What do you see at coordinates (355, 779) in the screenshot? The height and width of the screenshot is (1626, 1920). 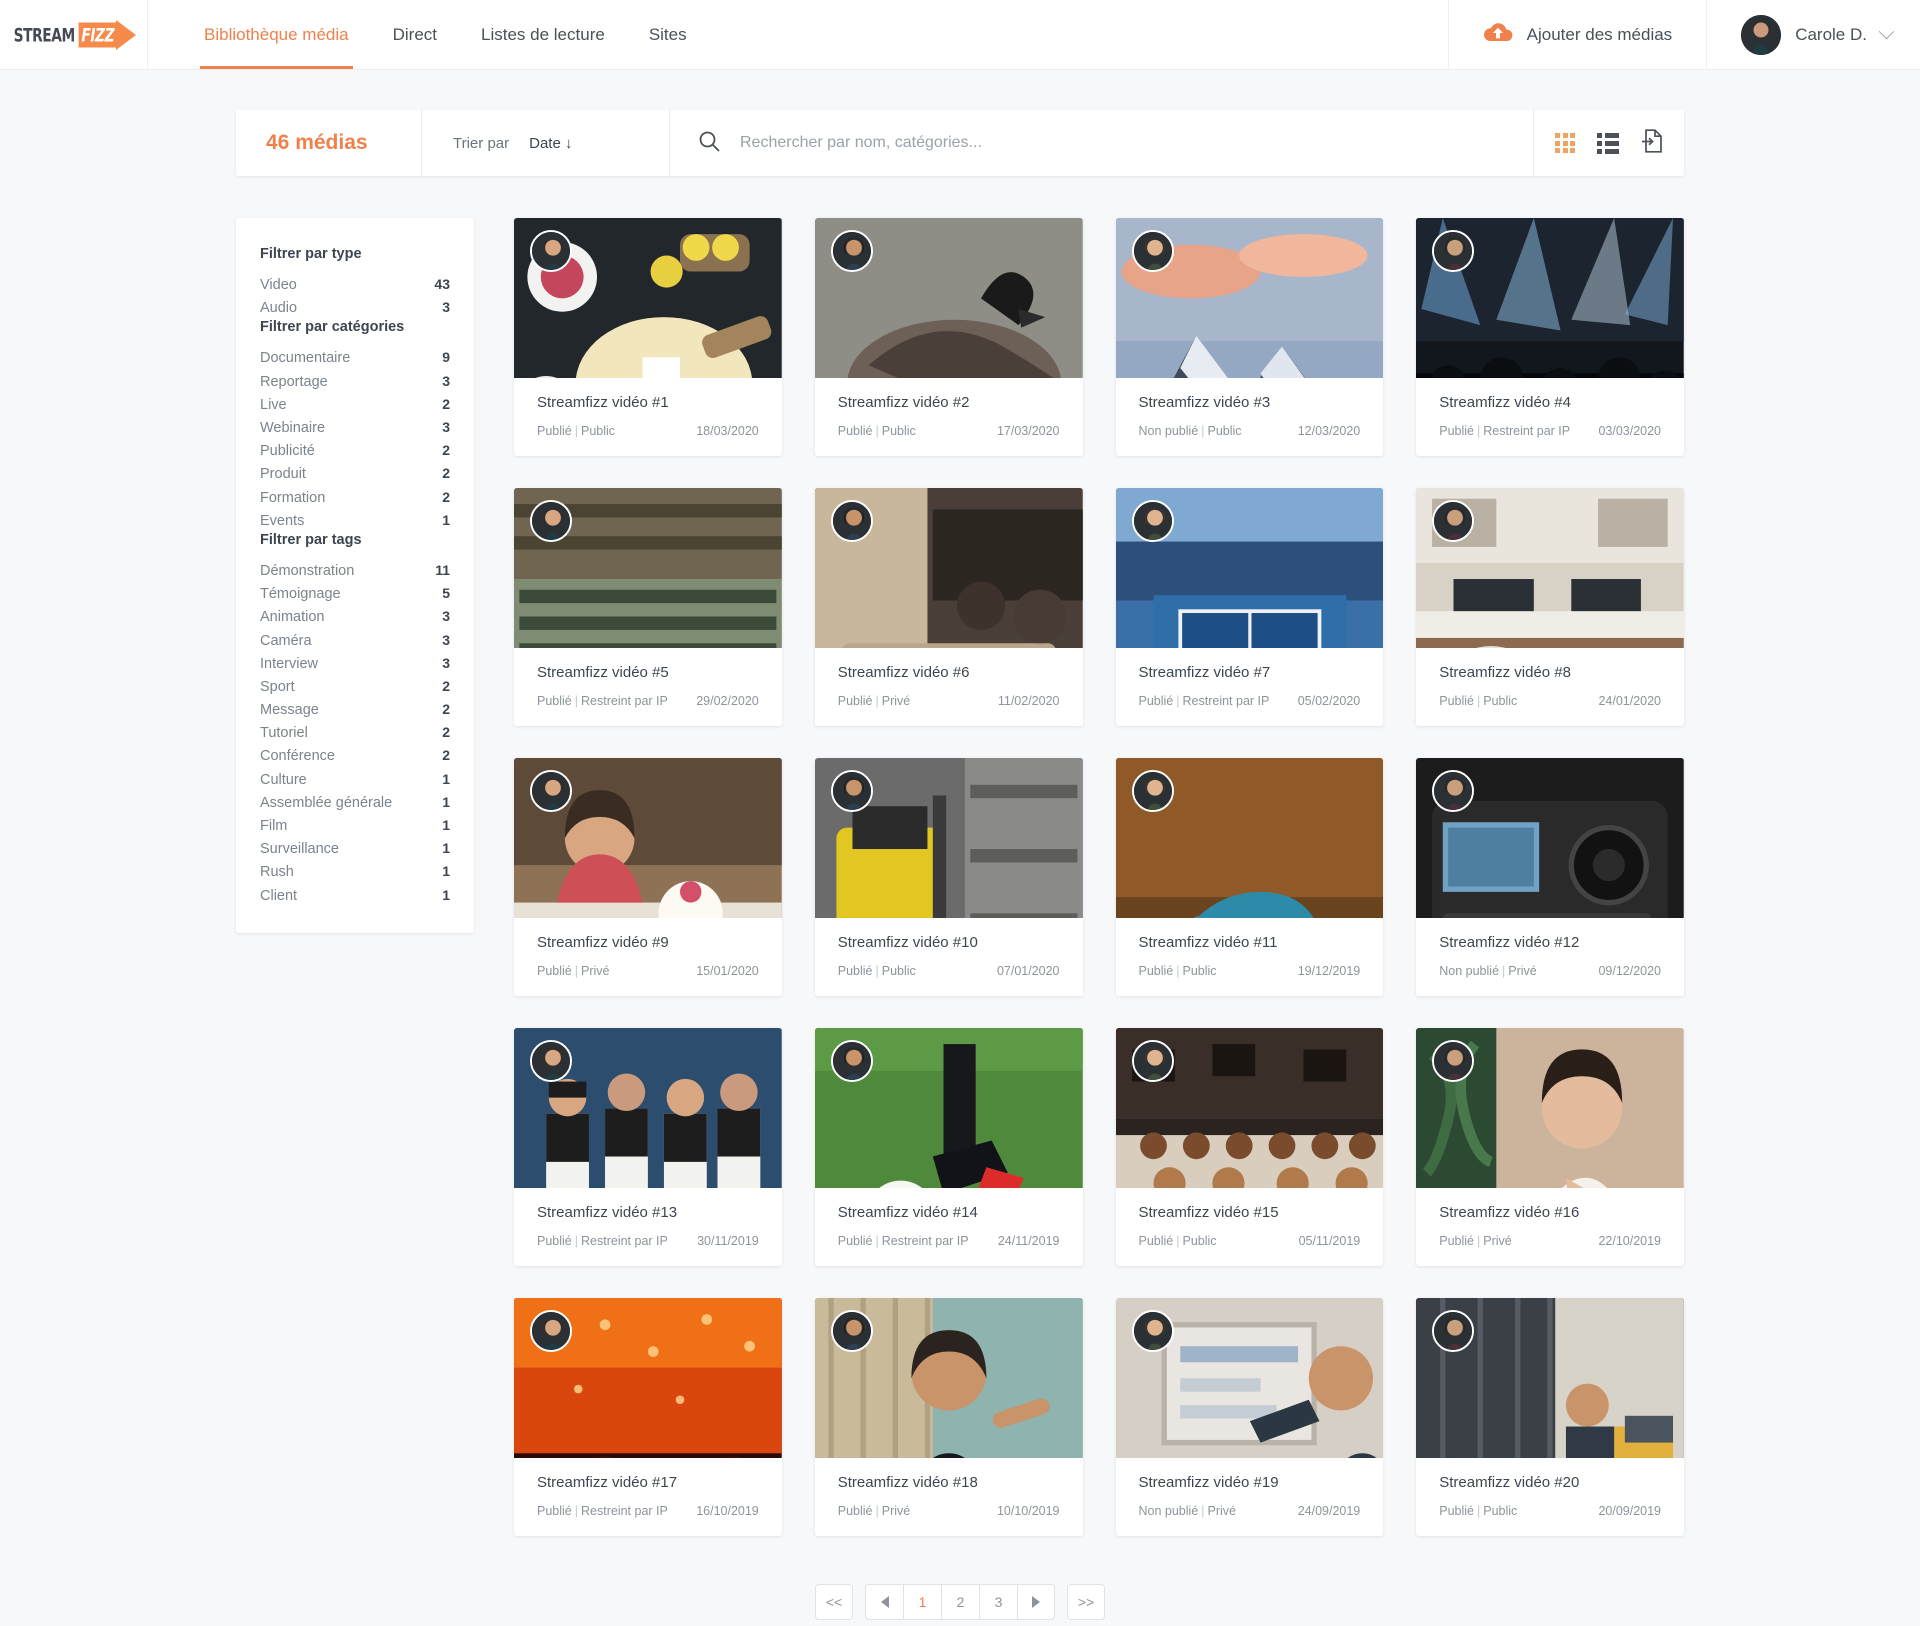 I see `filter-item-tag: Culture 1` at bounding box center [355, 779].